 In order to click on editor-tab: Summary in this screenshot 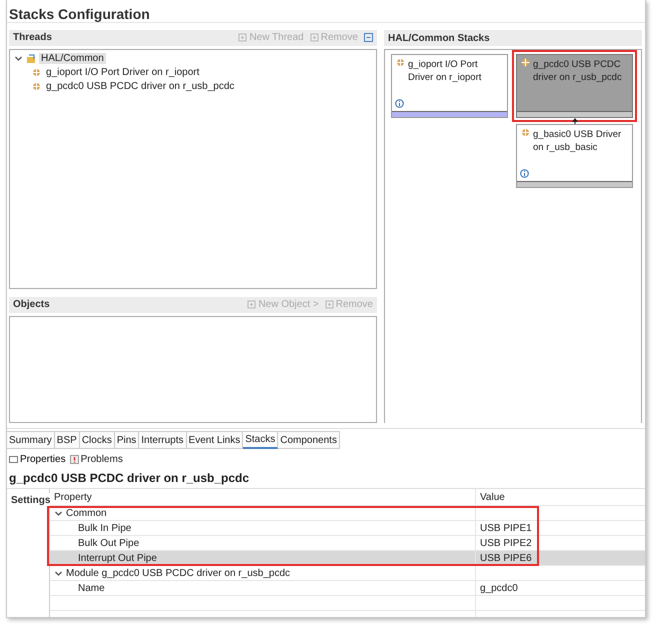, I will do `click(31, 440)`.